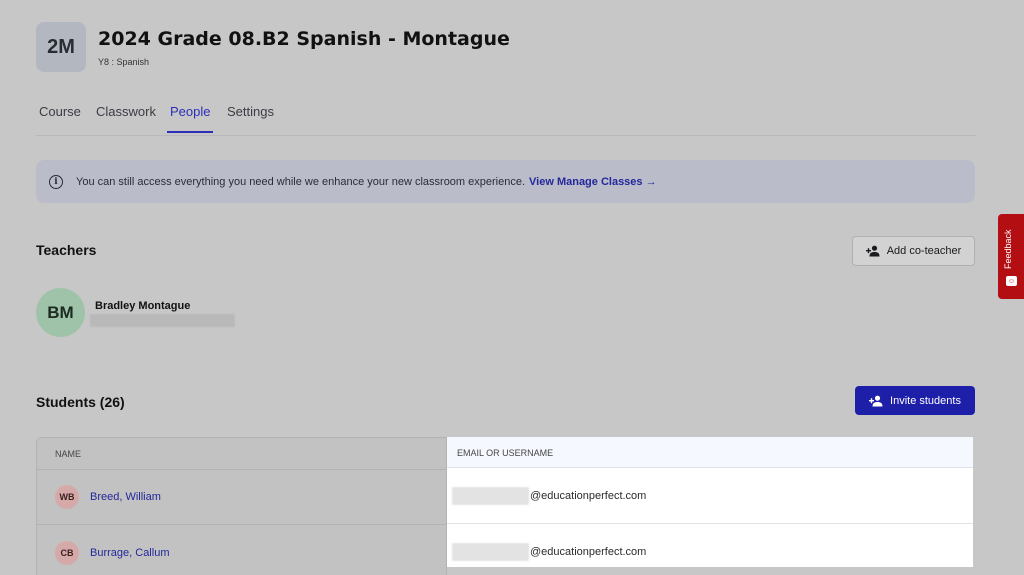  I want to click on avatar: CB, so click(67, 553).